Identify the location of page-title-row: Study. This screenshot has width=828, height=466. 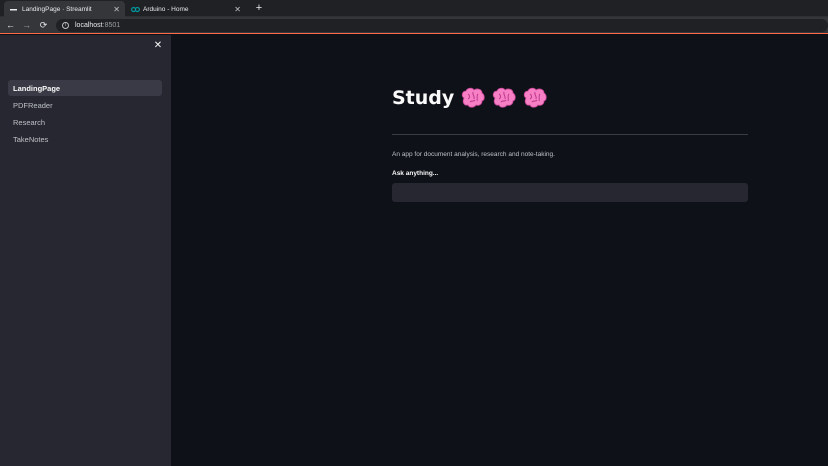
(469, 98).